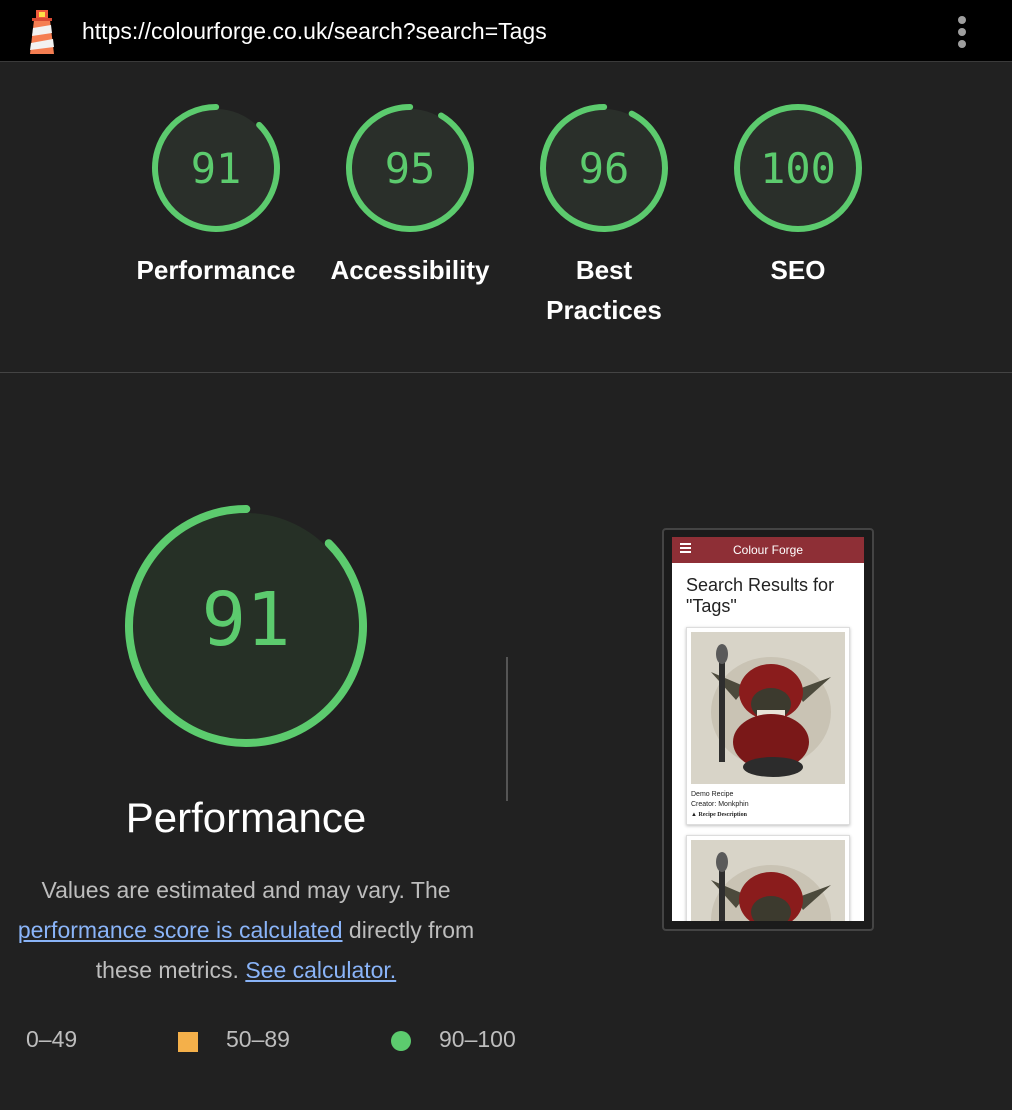 The height and width of the screenshot is (1110, 1012). I want to click on score-calculation-link: performance score is calculated, so click(180, 930).